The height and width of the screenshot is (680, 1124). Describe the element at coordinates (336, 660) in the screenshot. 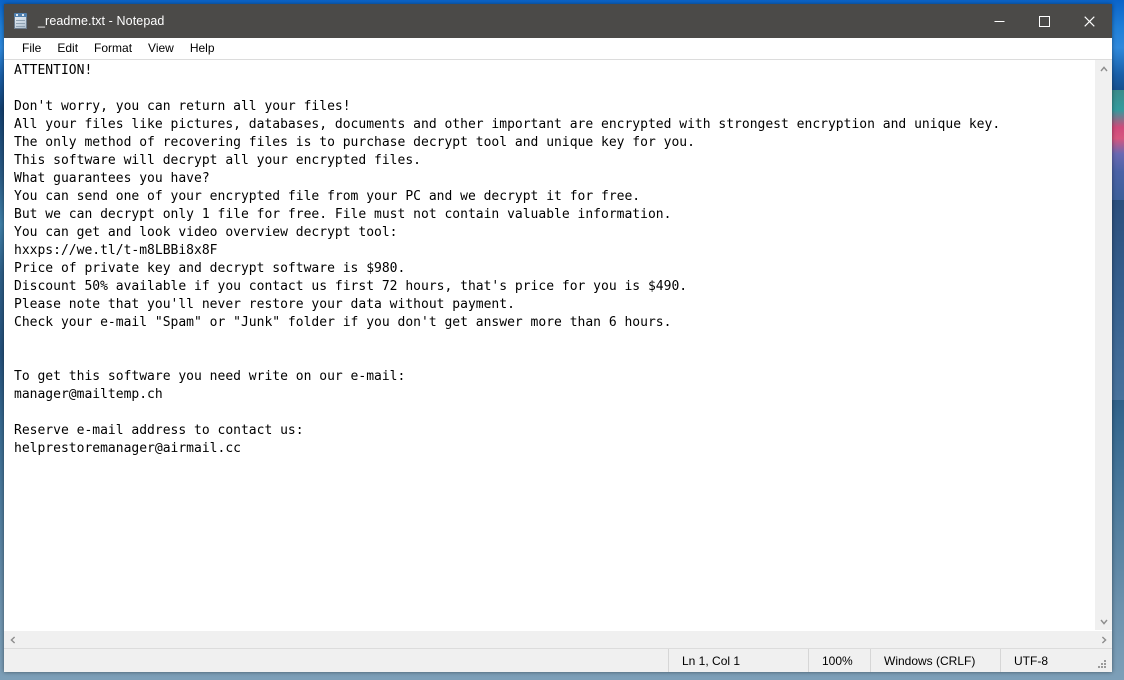

I see `status-spacer` at that location.